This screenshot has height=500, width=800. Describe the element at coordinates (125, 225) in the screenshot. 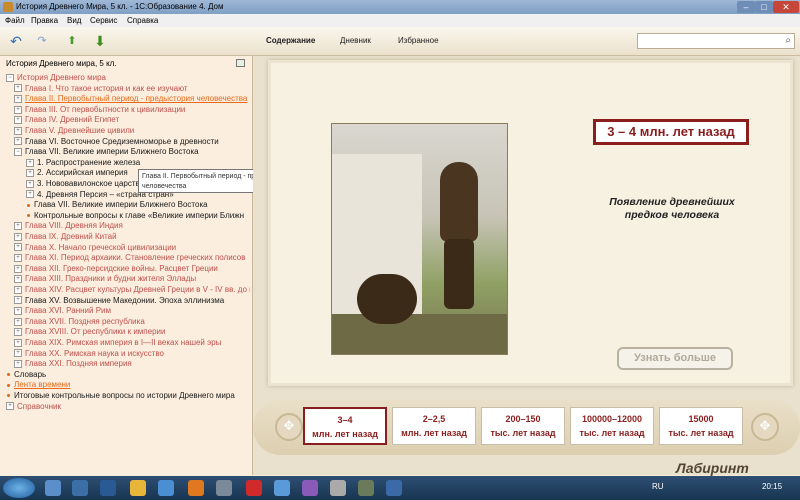

I see `tree-item: + Глава VIII. Древняя Индия` at that location.